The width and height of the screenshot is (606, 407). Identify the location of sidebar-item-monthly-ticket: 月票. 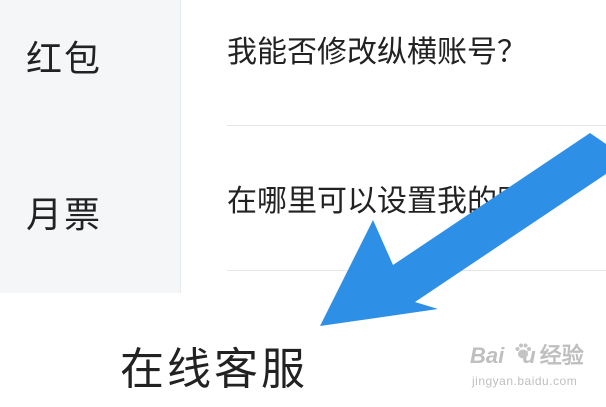
(64, 216).